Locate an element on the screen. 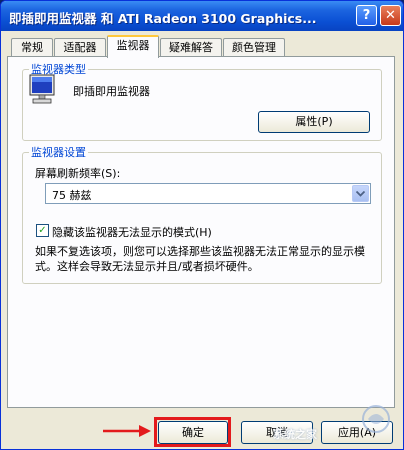  monitor-icon is located at coordinates (42, 89).